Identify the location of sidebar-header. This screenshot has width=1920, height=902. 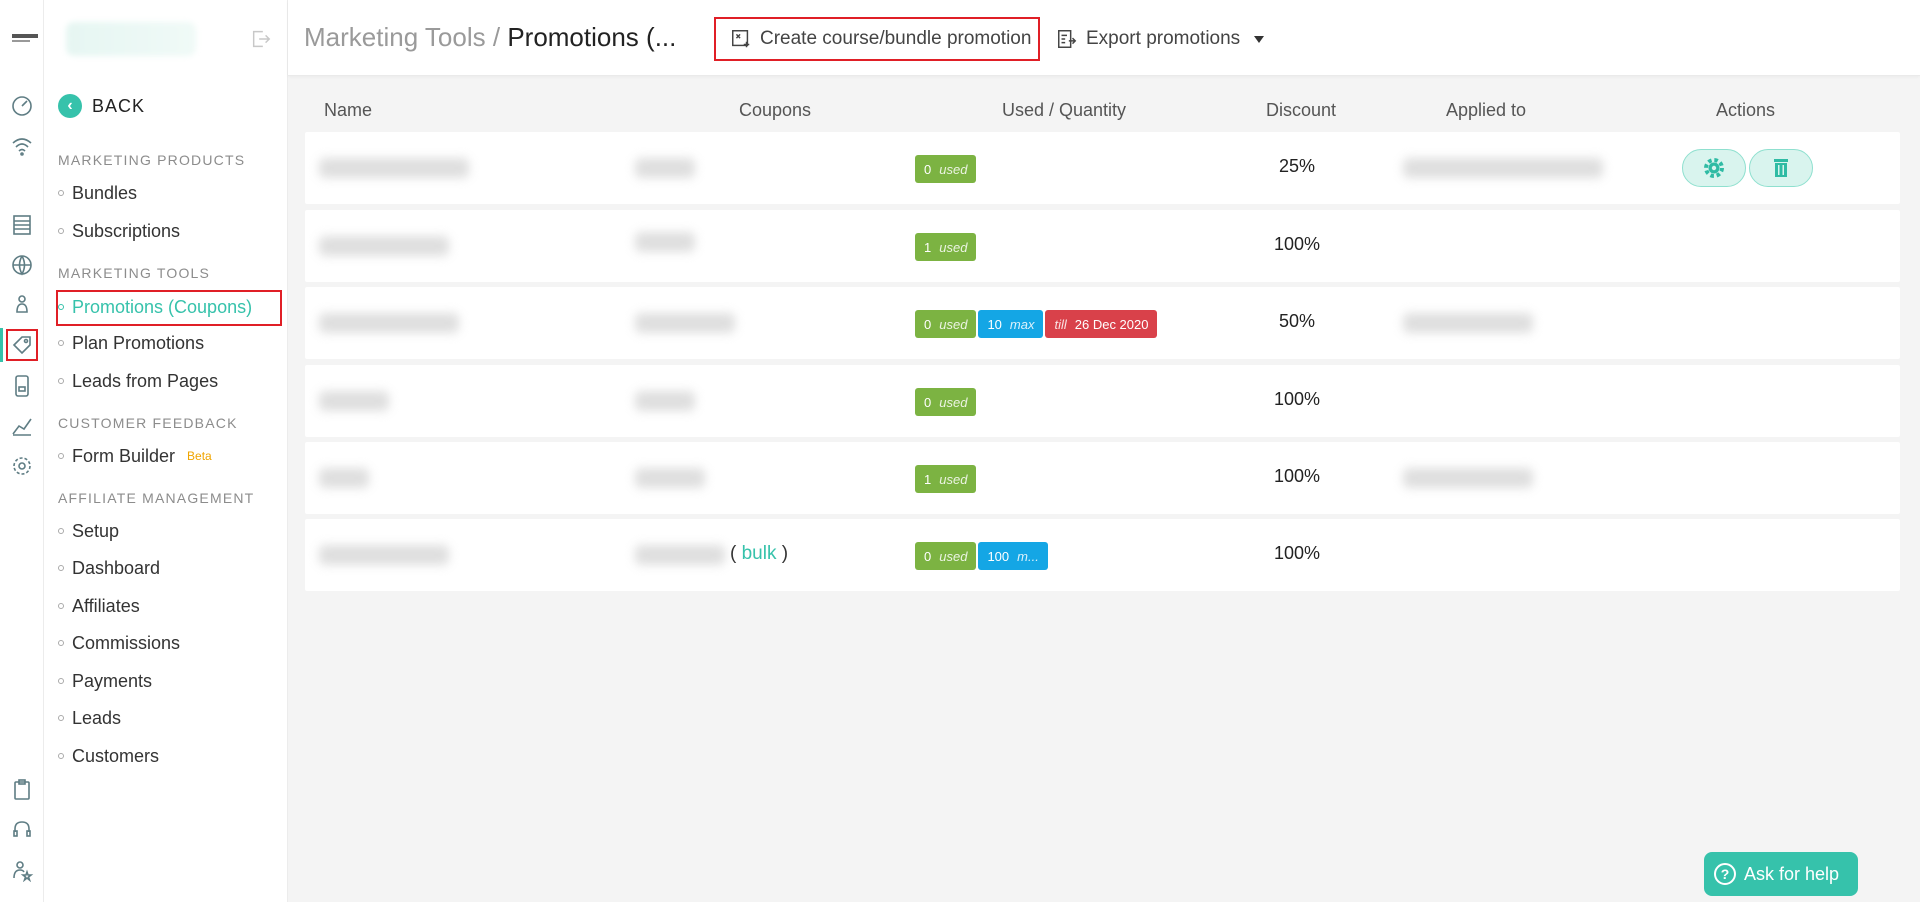
(166, 38).